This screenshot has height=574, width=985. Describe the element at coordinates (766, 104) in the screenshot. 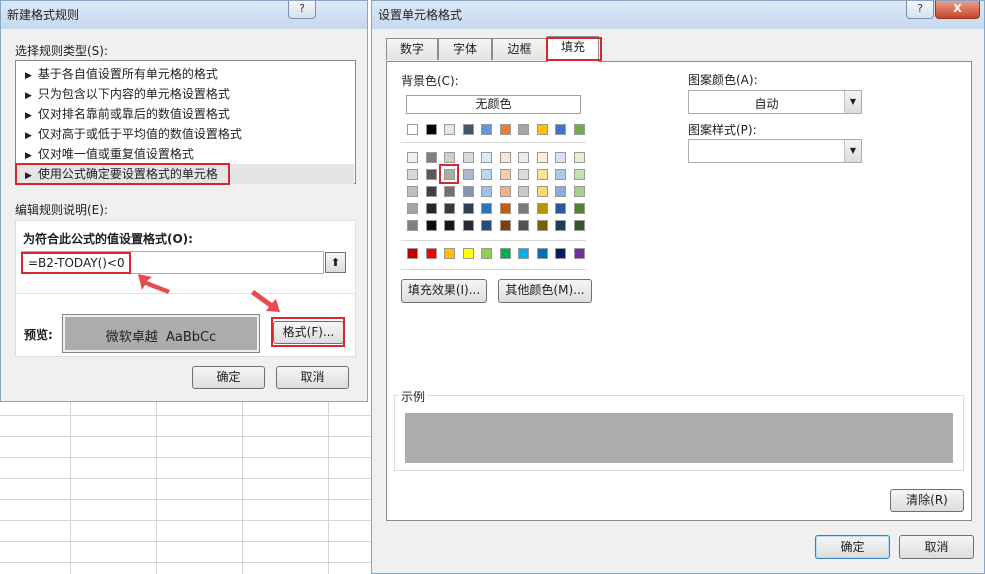

I see `pattern-color-value: 自动` at that location.